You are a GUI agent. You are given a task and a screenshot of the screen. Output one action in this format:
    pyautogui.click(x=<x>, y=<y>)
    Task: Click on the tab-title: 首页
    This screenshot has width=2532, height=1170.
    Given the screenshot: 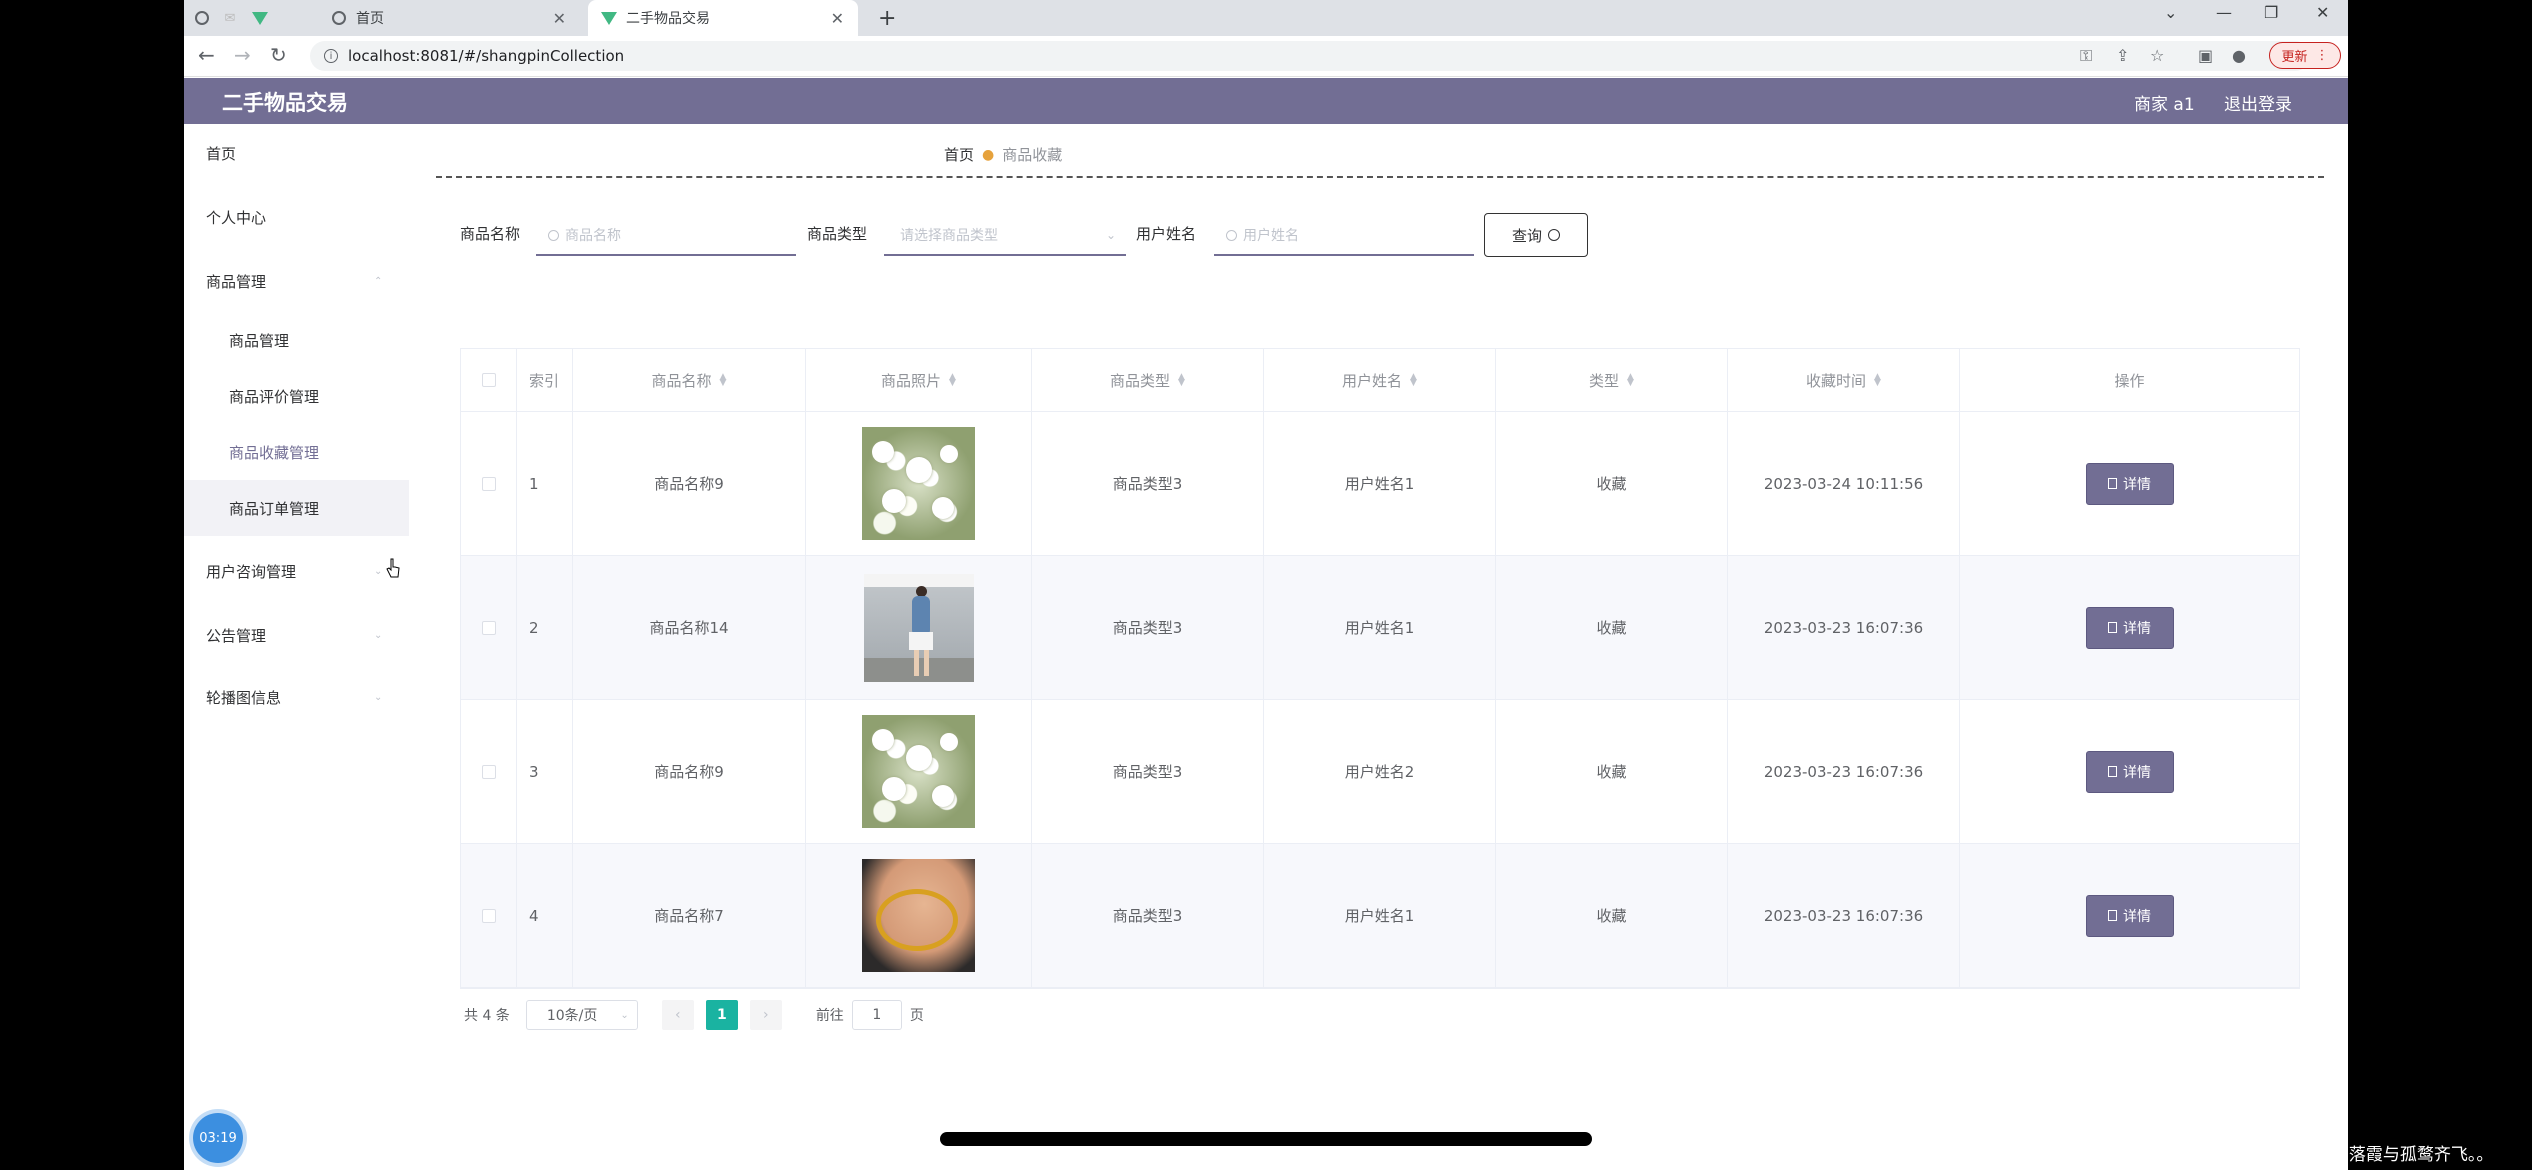 What is the action you would take?
    pyautogui.click(x=370, y=19)
    